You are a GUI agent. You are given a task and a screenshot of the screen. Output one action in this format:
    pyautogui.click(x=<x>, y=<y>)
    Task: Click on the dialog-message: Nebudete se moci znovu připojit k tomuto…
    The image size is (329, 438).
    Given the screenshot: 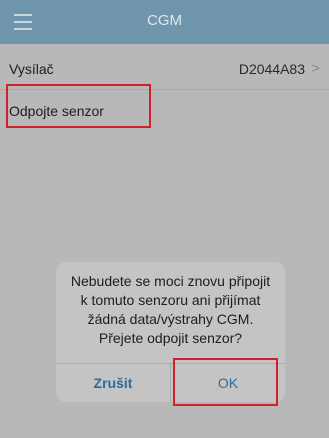 What is the action you would take?
    pyautogui.click(x=170, y=309)
    